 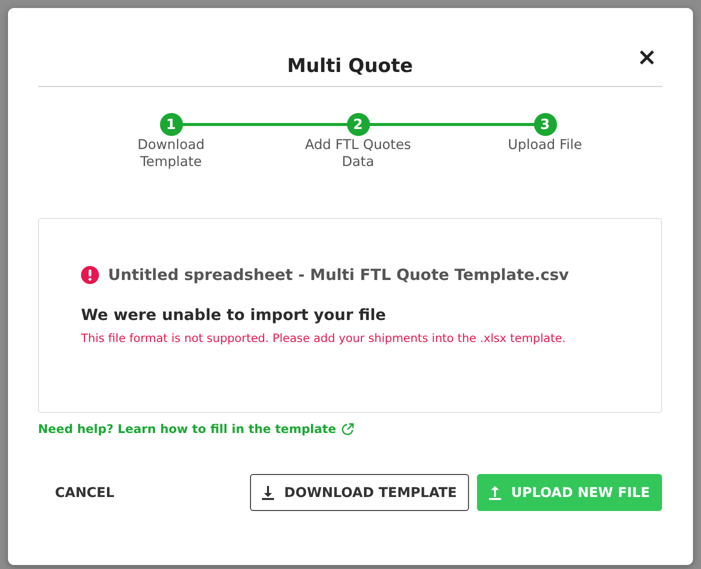 What do you see at coordinates (495, 493) in the screenshot?
I see `upload-icon` at bounding box center [495, 493].